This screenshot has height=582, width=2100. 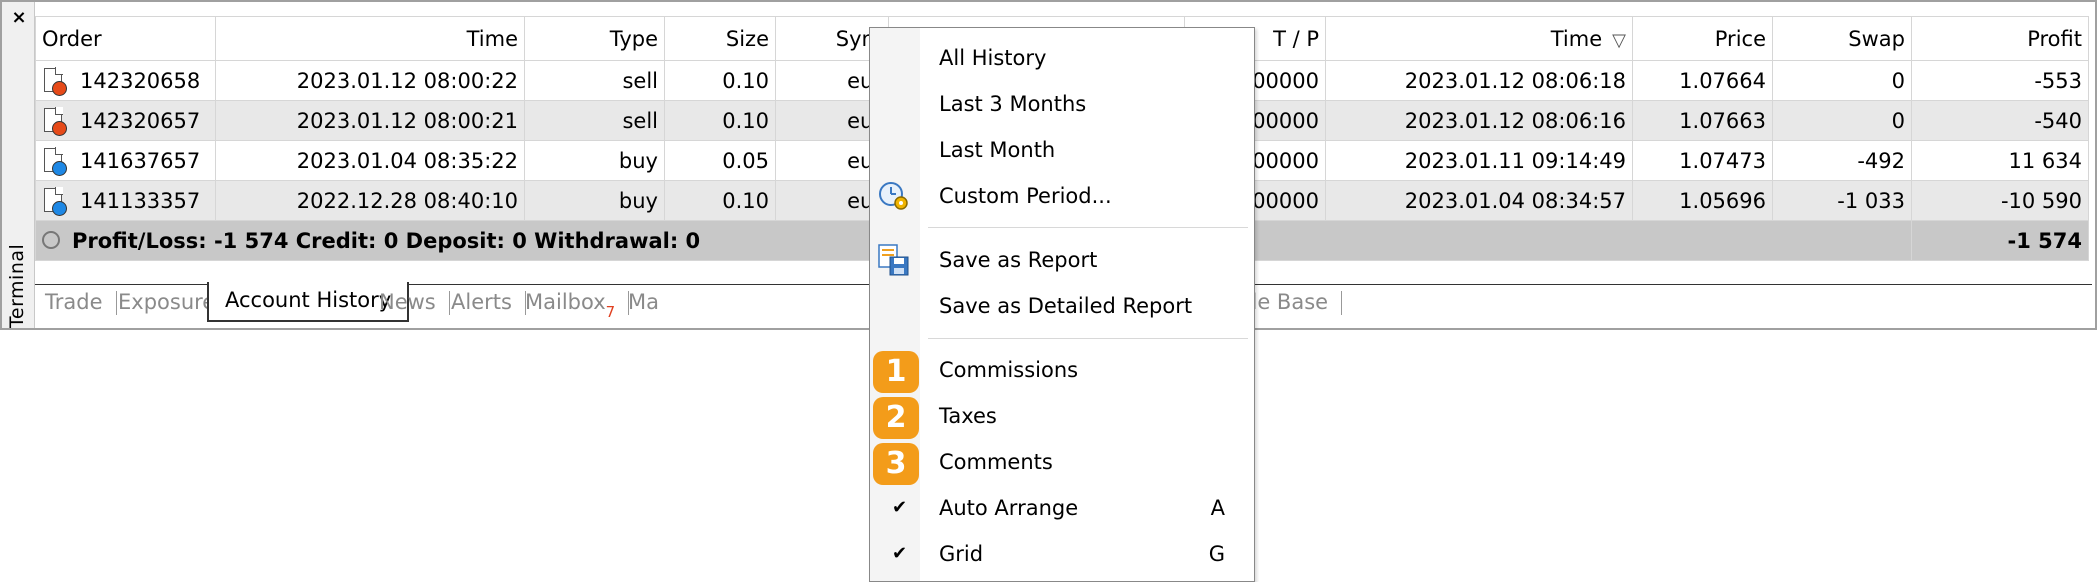 I want to click on cell-profit: -10 590, so click(x=2000, y=200).